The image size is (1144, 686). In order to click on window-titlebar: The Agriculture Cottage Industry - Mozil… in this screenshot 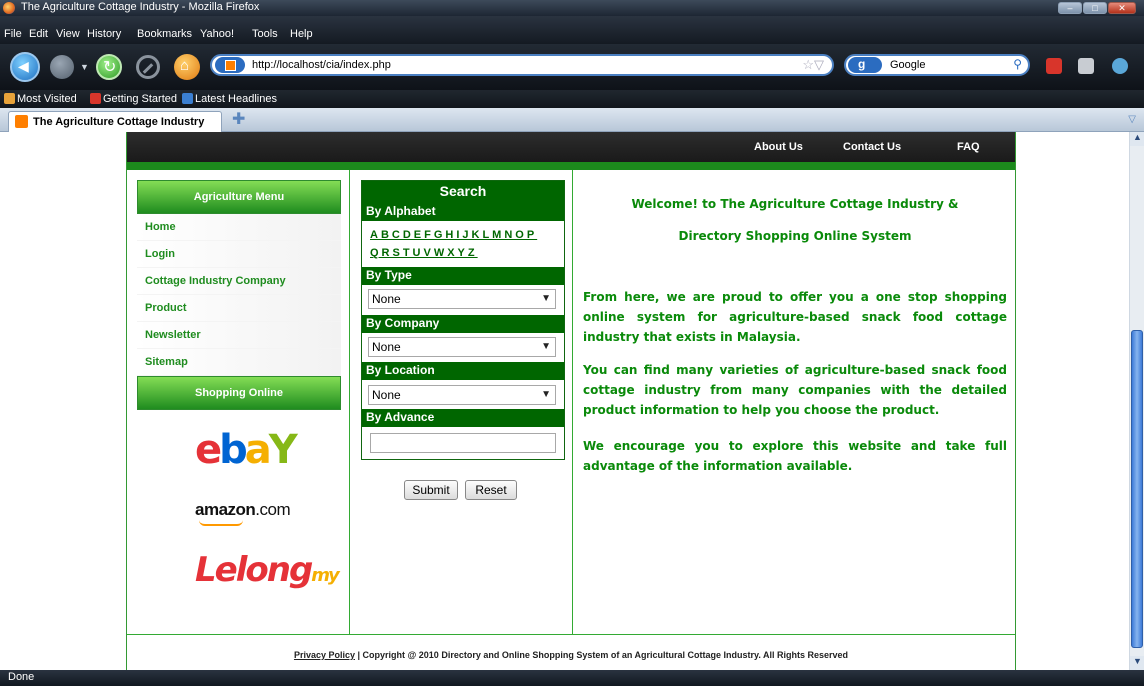, I will do `click(572, 8)`.